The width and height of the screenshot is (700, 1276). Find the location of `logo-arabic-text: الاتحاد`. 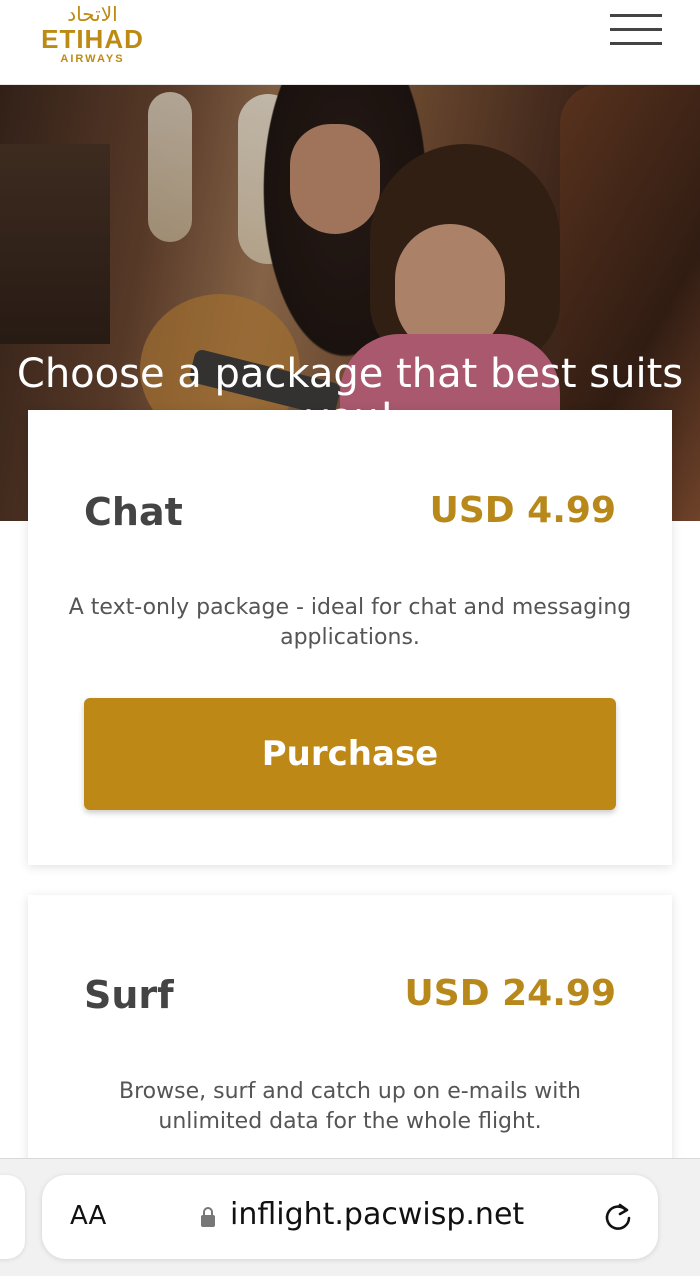

logo-arabic-text: الاتحاد is located at coordinates (92, 14).